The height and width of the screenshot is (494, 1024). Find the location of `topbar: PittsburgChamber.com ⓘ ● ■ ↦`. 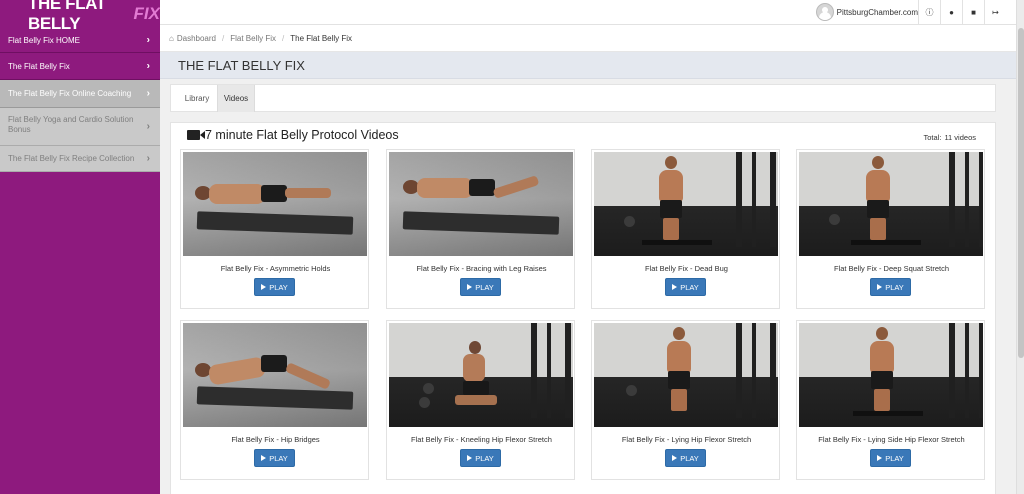

topbar: PittsburgChamber.com ⓘ ● ■ ↦ is located at coordinates (592, 12).